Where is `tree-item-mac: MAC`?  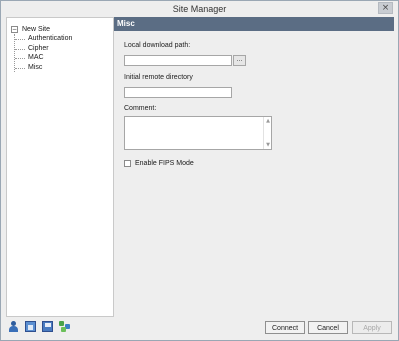 tree-item-mac: MAC is located at coordinates (43, 58).